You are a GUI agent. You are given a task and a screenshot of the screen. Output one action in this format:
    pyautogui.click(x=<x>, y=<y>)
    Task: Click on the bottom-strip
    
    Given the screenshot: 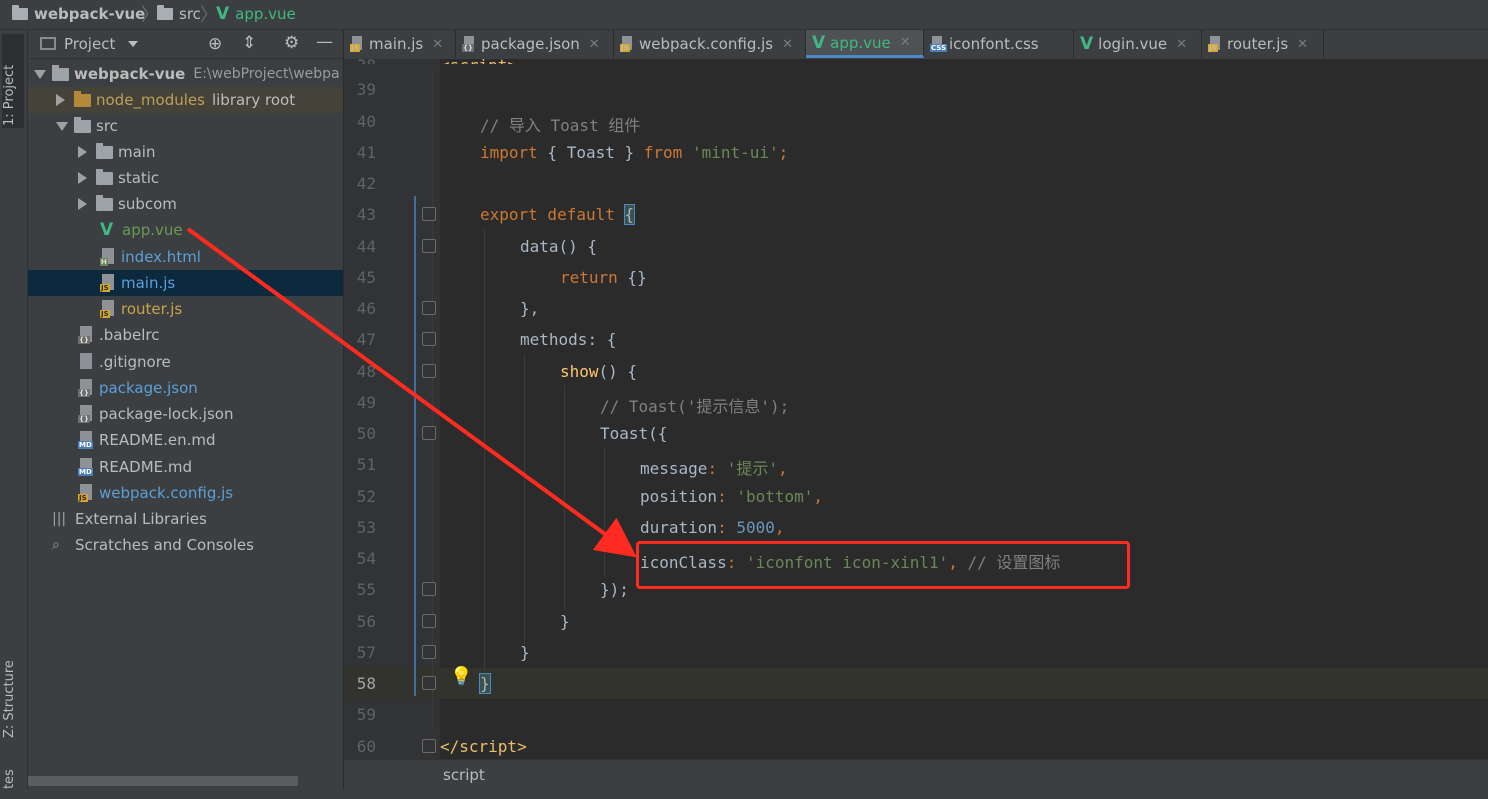 What is the action you would take?
    pyautogui.click(x=744, y=794)
    